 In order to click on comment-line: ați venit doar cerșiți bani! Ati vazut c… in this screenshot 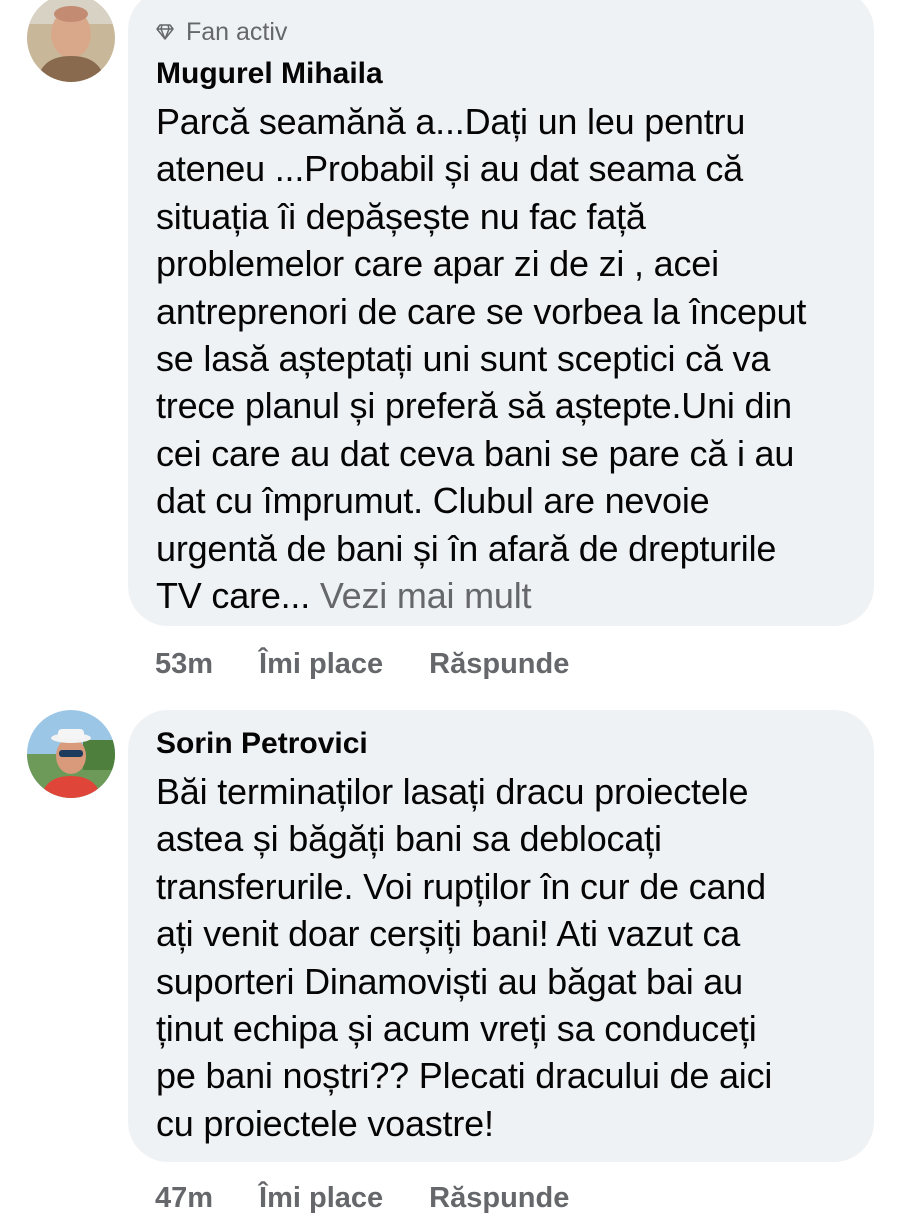, I will do `click(448, 934)`.